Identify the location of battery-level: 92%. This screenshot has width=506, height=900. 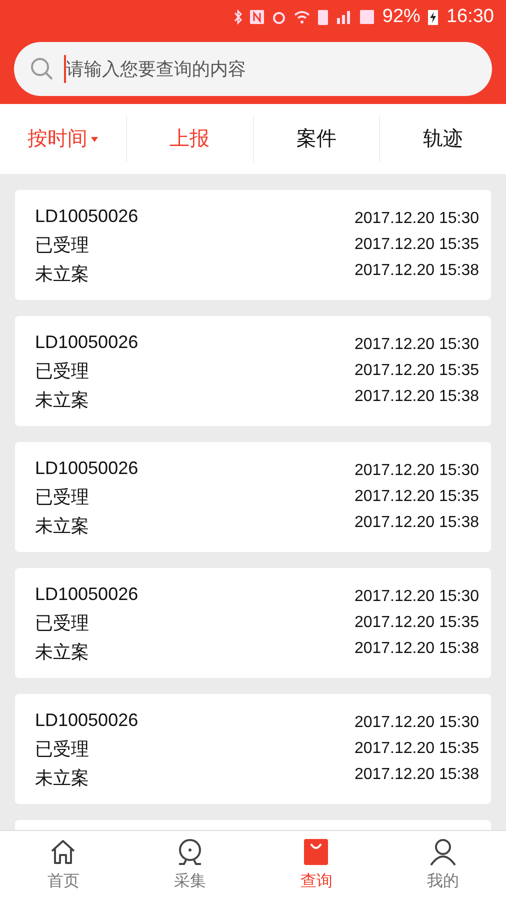
(401, 16).